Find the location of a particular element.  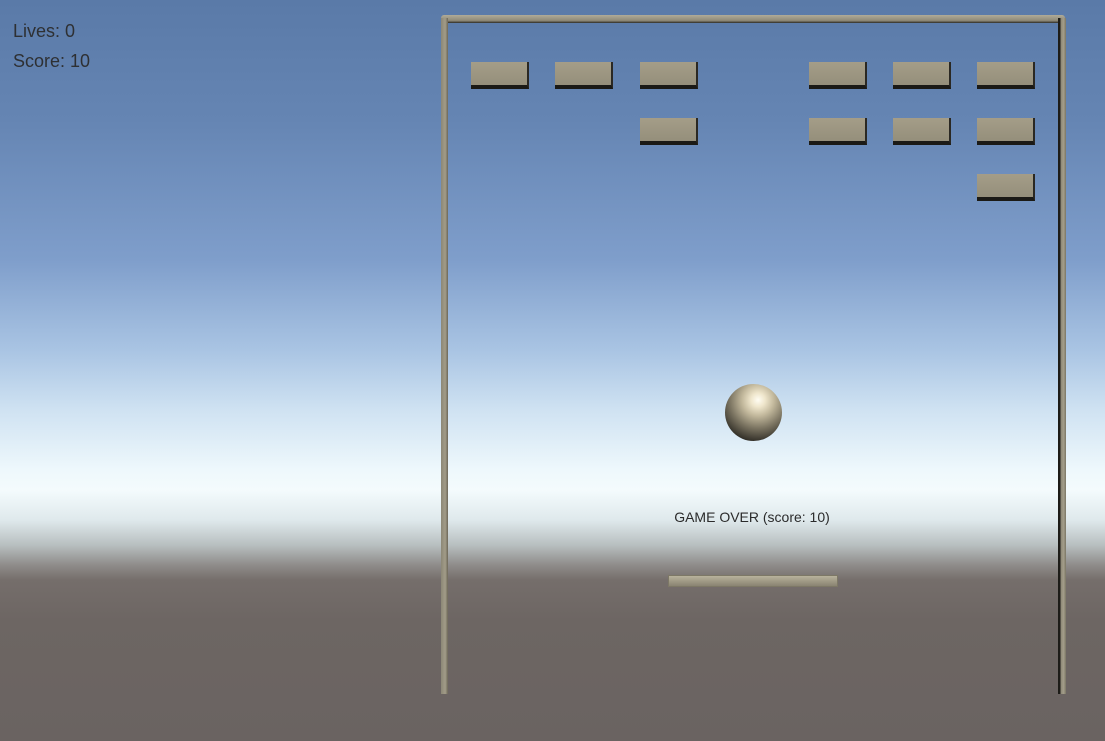

paddle is located at coordinates (753, 581).